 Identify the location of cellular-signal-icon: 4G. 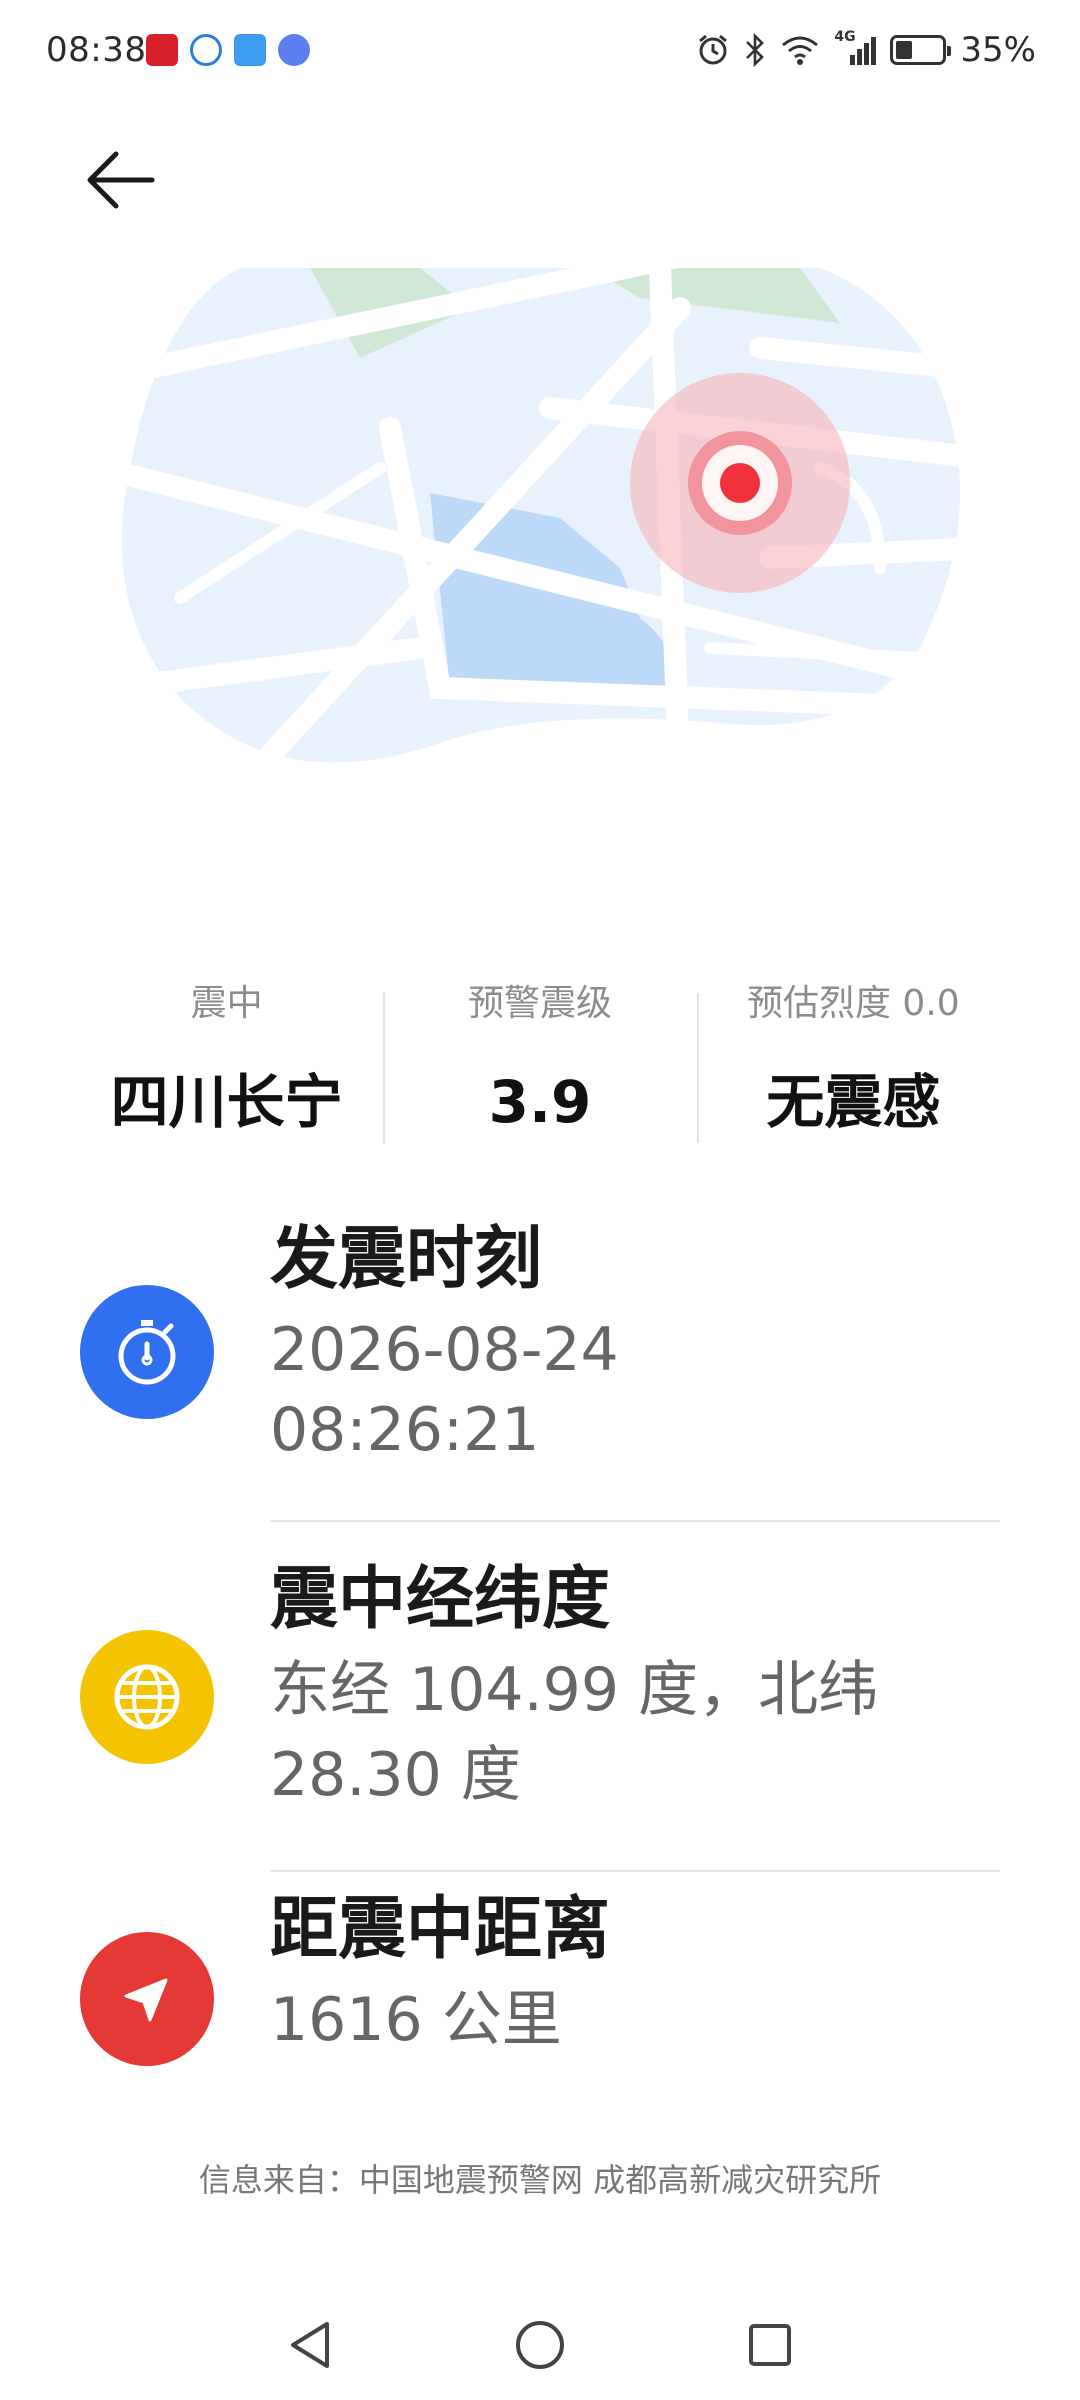
(855, 48).